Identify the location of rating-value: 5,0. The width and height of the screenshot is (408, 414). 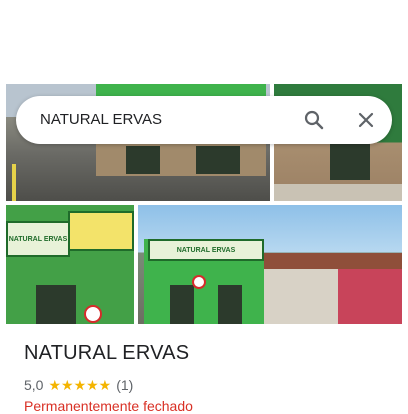
(34, 385).